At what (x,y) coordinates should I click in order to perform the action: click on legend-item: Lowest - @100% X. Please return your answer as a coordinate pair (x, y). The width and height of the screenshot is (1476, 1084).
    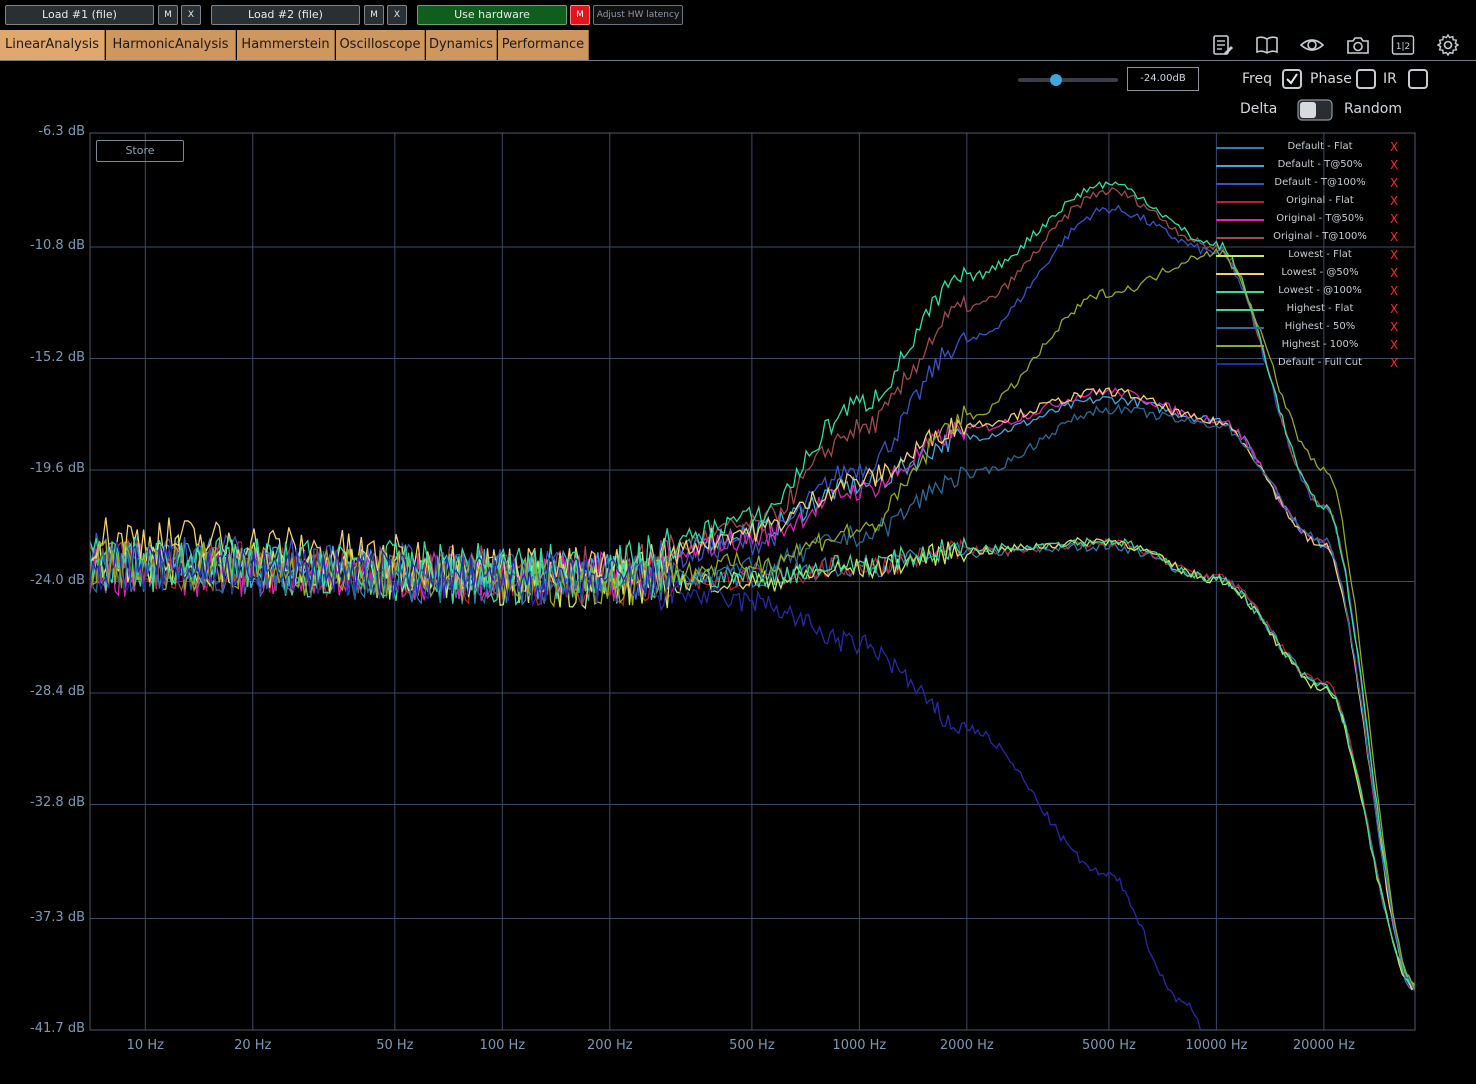
    Looking at the image, I should click on (1310, 293).